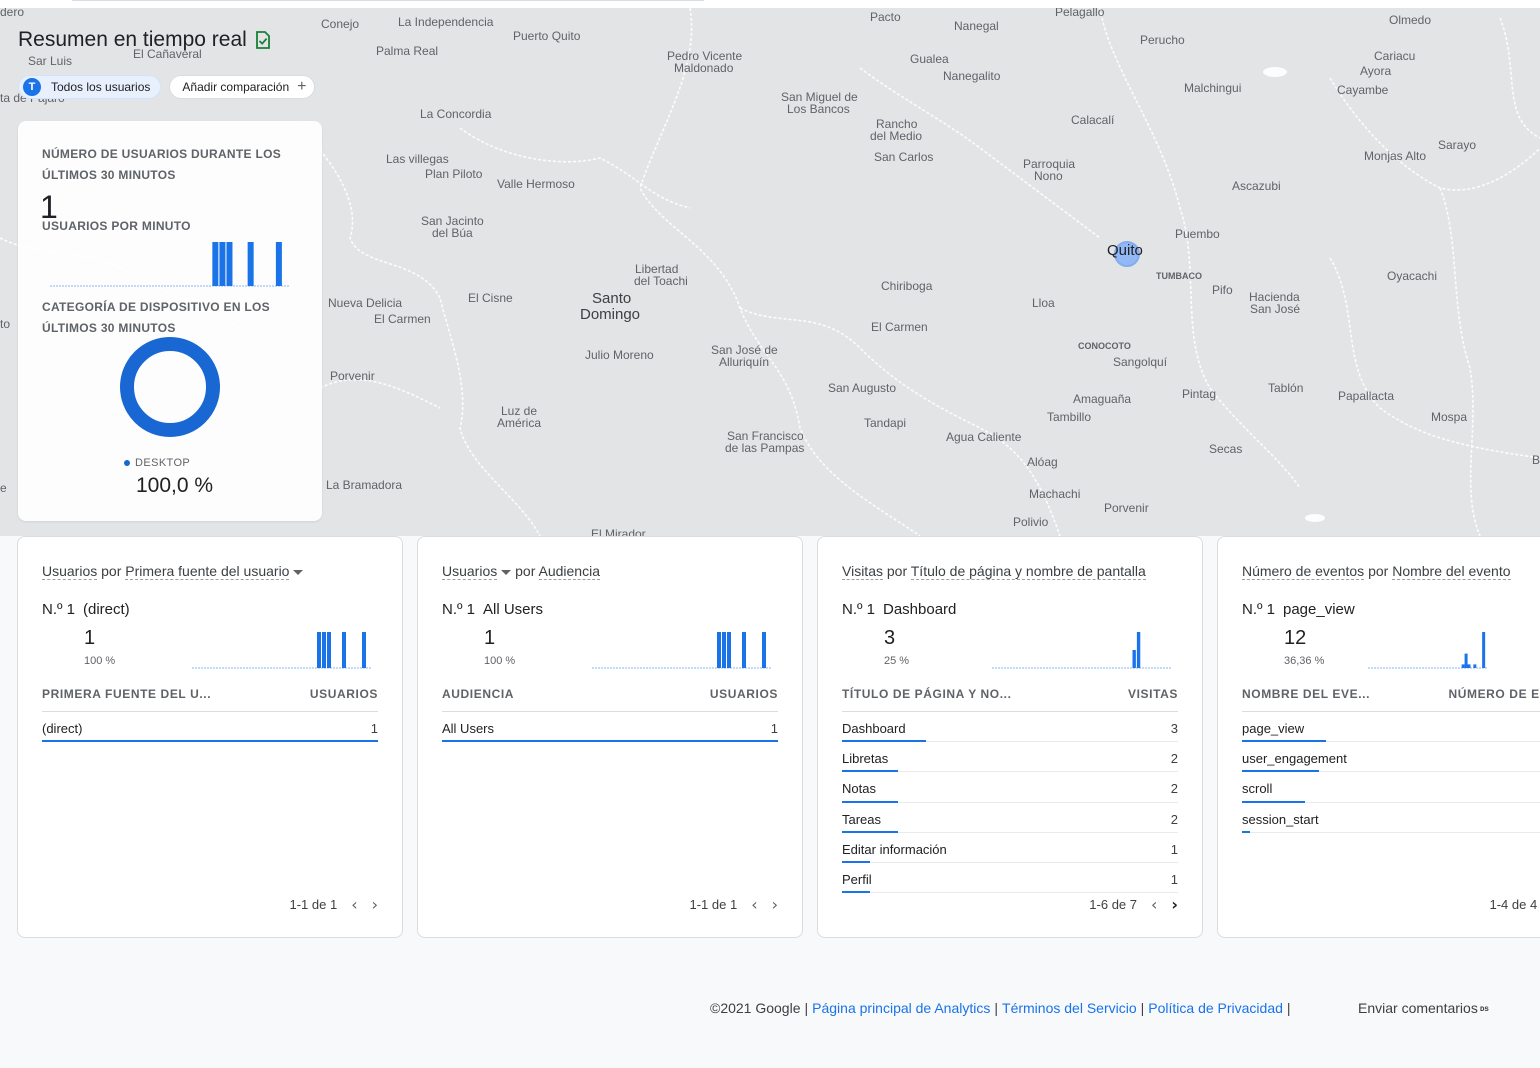  What do you see at coordinates (1028, 571) in the screenshot?
I see `dimension-selector: Título de página y nombre de pantalla` at bounding box center [1028, 571].